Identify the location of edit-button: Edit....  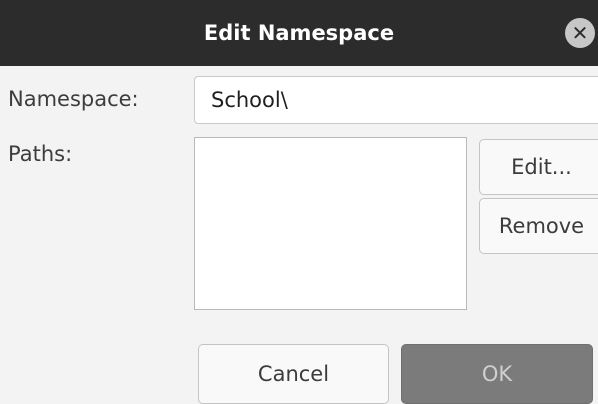
(538, 167).